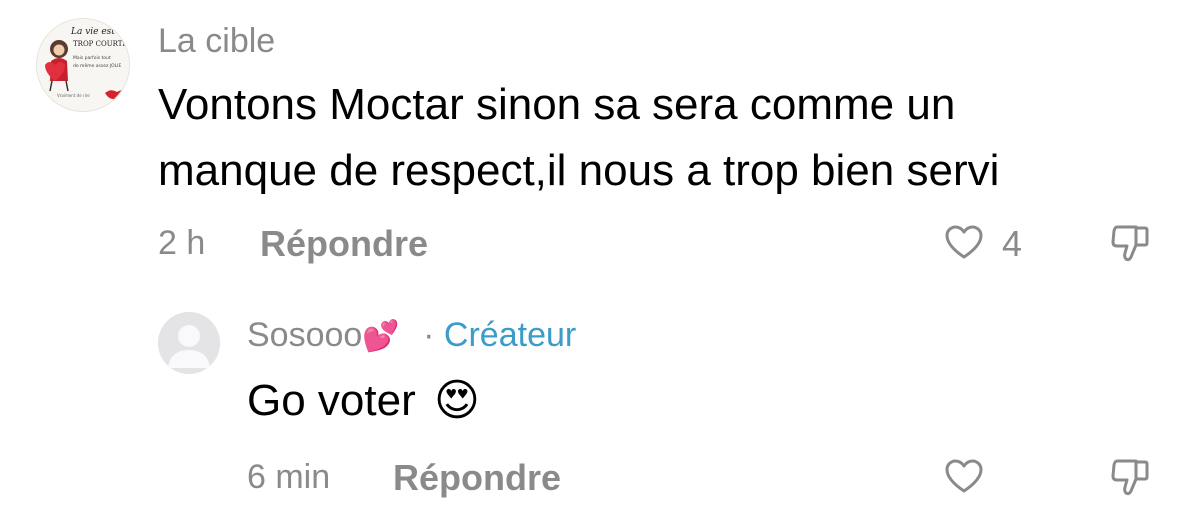 Image resolution: width=1199 pixels, height=530 pixels. What do you see at coordinates (557, 104) in the screenshot?
I see `comment-text-line: Vontons Moctar sinon sa sera comme un` at bounding box center [557, 104].